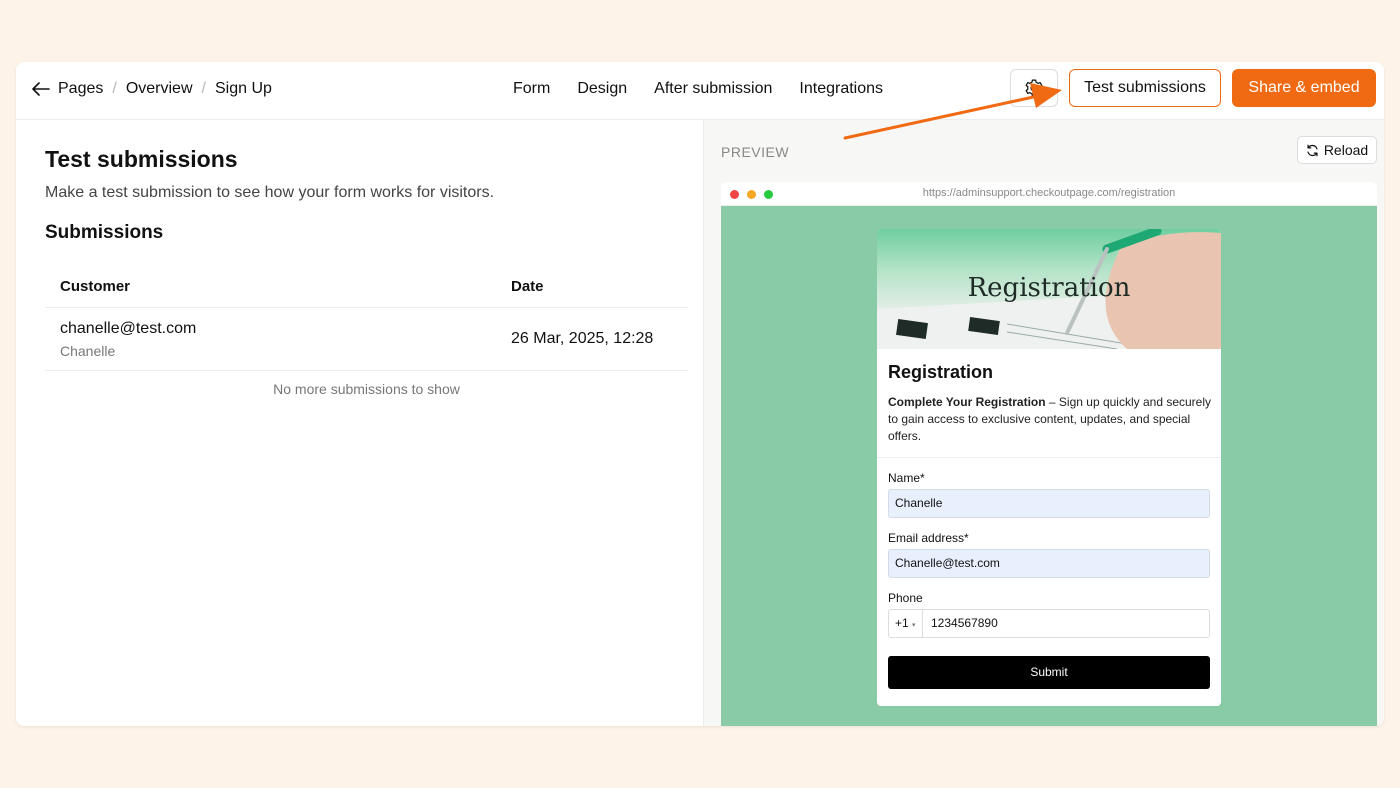 The image size is (1400, 788). Describe the element at coordinates (159, 89) in the screenshot. I see `breadcrumb-overview: Overview` at that location.